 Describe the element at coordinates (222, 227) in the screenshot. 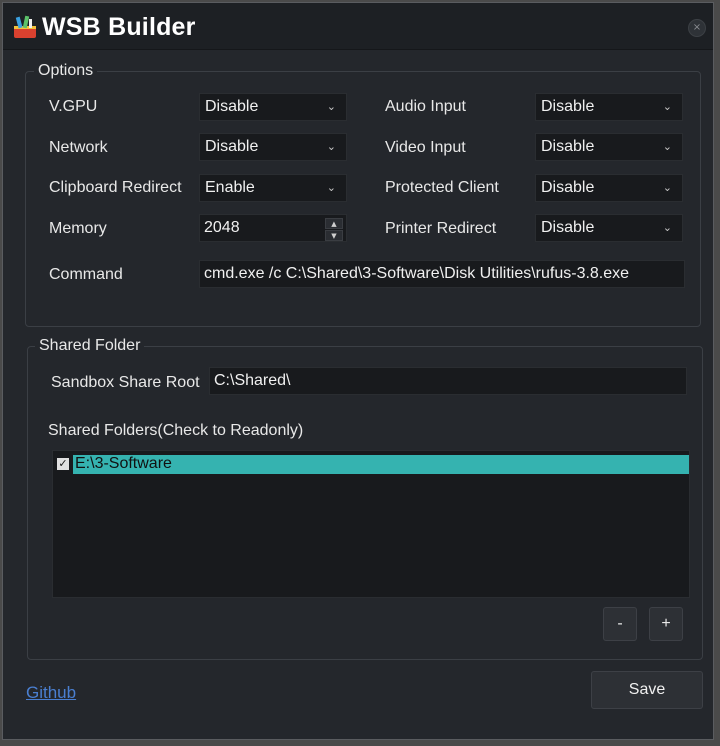

I see `memory-value: 2048` at that location.